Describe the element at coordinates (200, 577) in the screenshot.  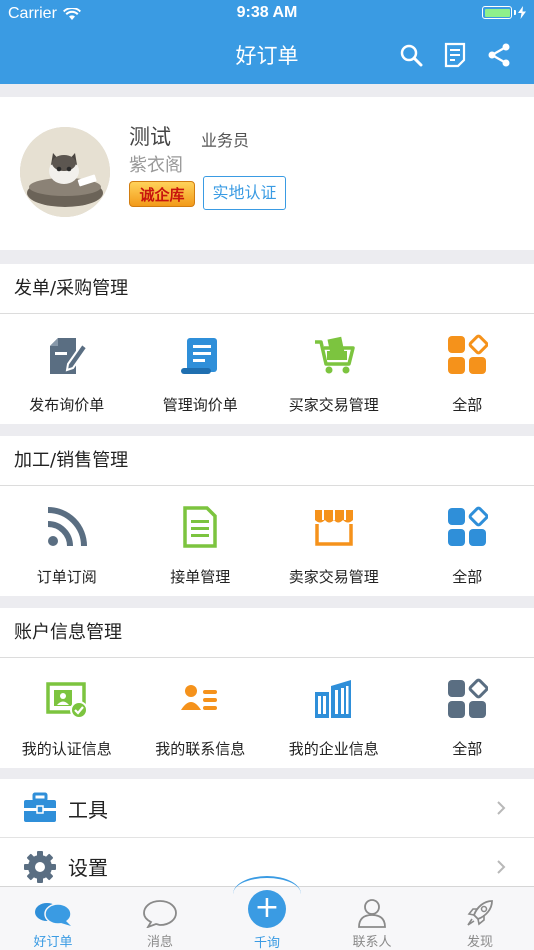
I see `grid-item-label: 接单管理` at that location.